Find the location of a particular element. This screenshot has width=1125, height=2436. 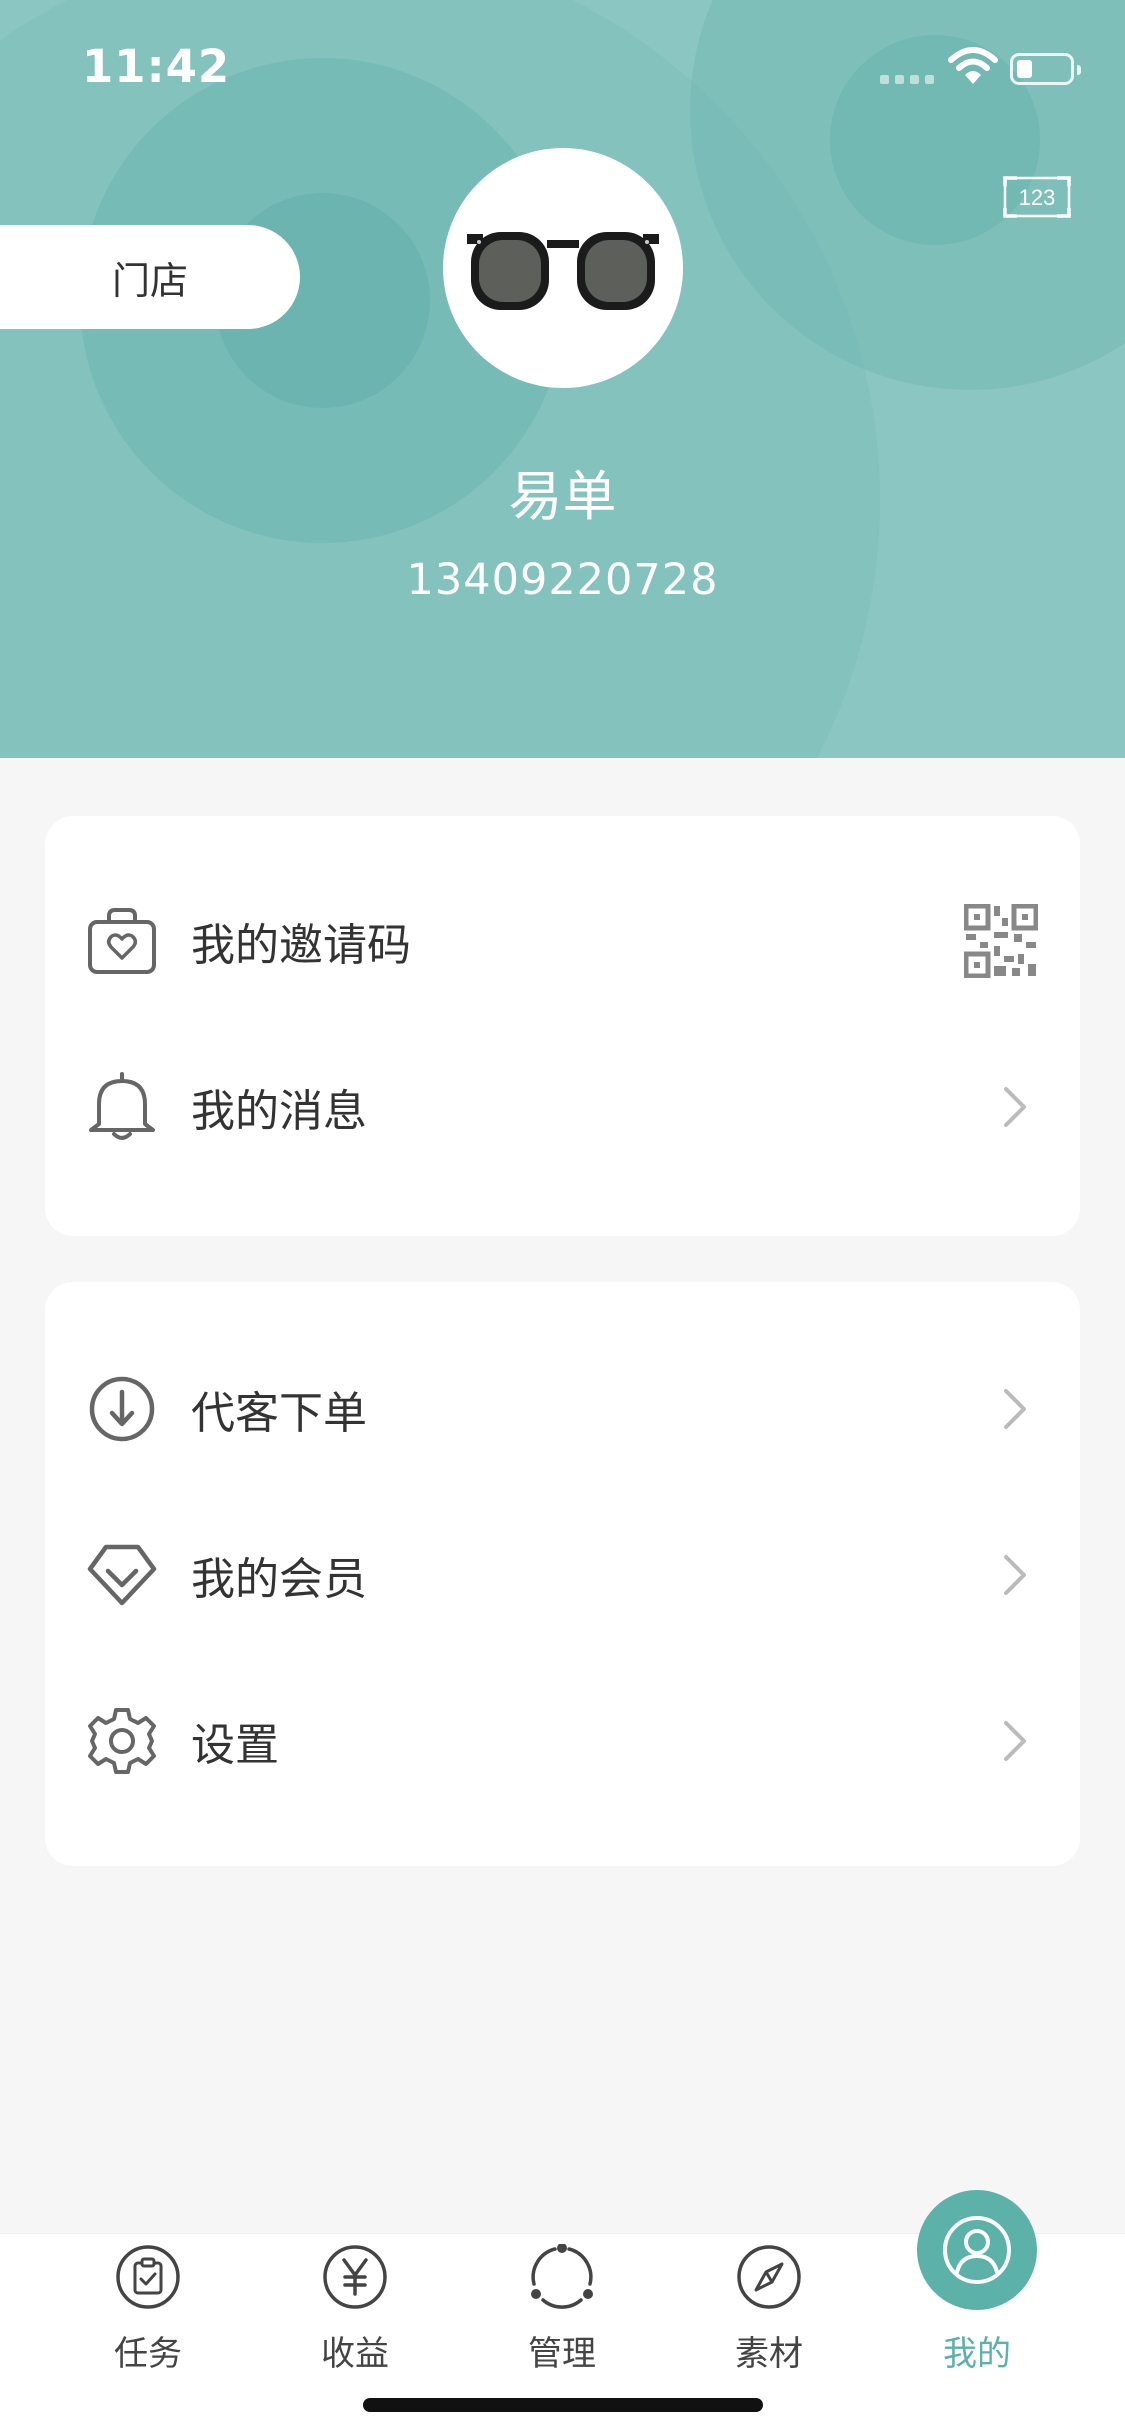

tab-manage: 管理 is located at coordinates (562, 2314).